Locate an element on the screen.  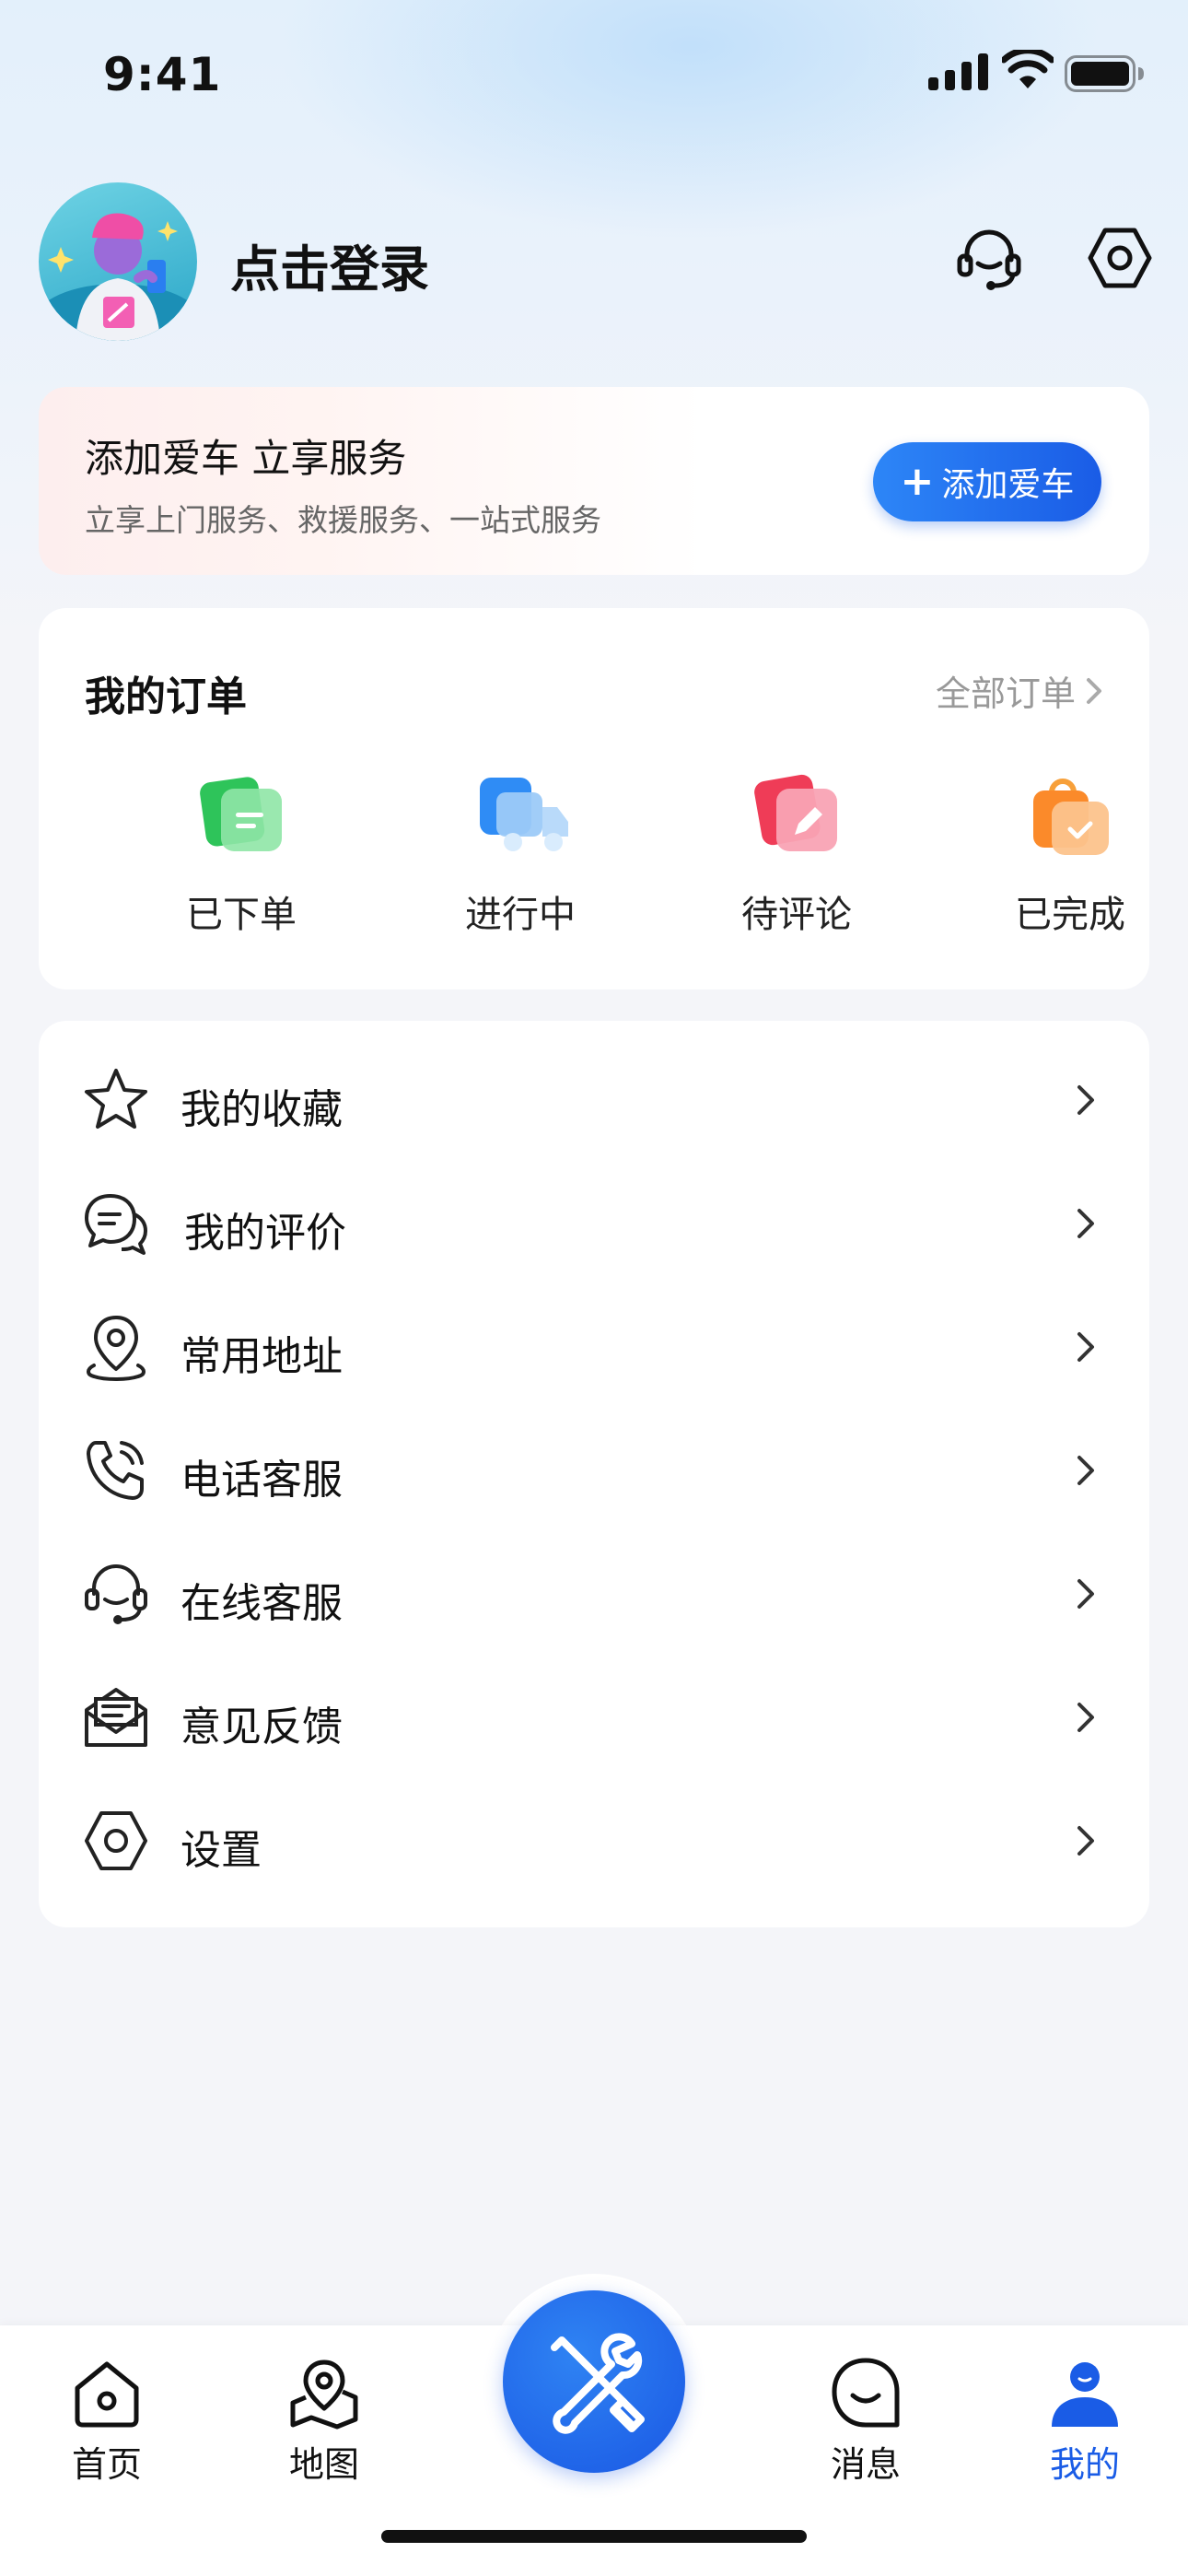
menu-item-settings: 设置 is located at coordinates (594, 1840).